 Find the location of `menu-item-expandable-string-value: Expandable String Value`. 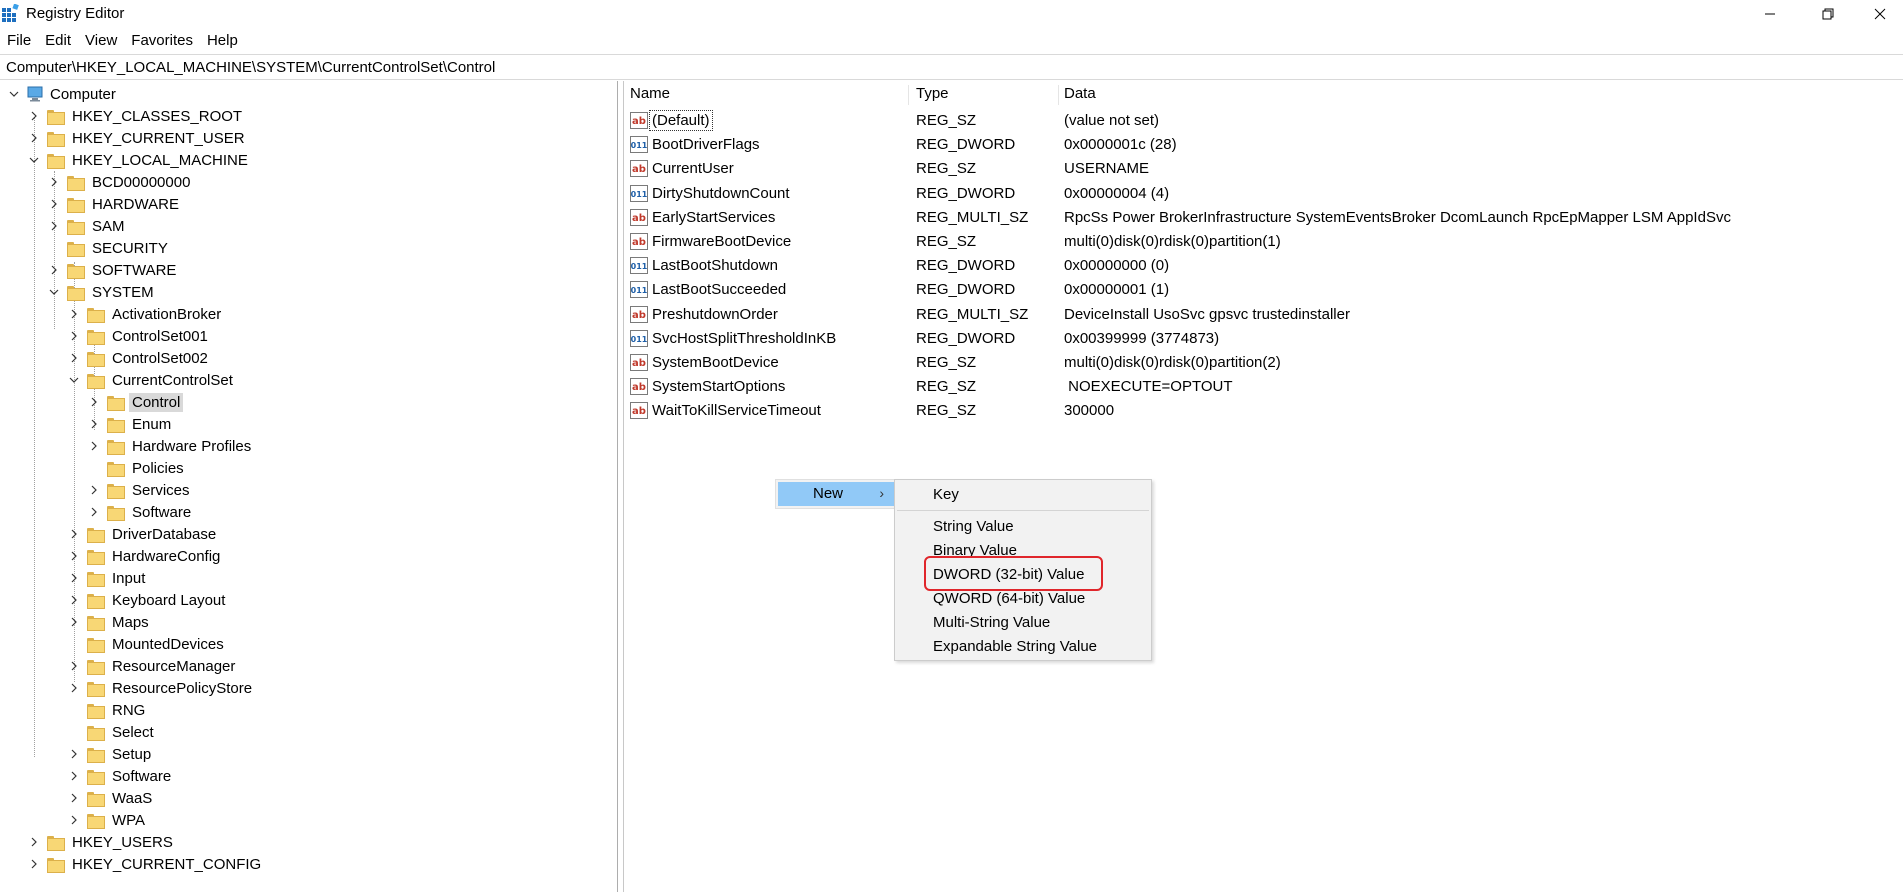

menu-item-expandable-string-value: Expandable String Value is located at coordinates (1023, 647).